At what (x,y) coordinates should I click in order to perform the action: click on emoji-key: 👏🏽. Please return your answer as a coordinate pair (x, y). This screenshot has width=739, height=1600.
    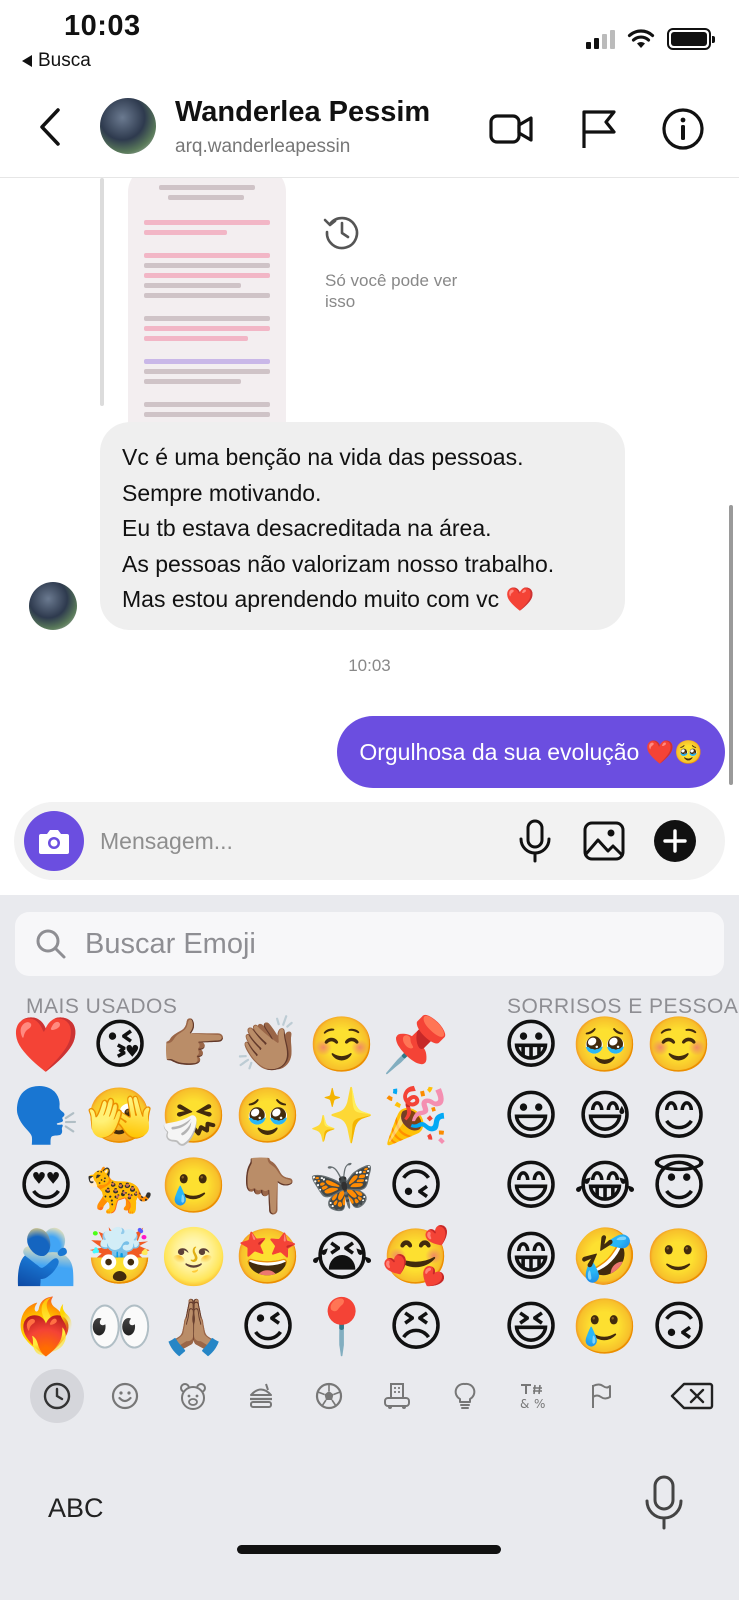
    Looking at the image, I should click on (268, 1045).